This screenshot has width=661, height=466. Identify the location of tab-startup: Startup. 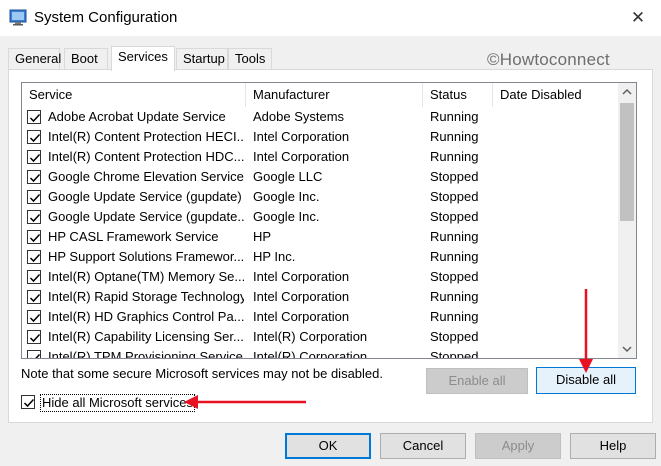
(202, 59).